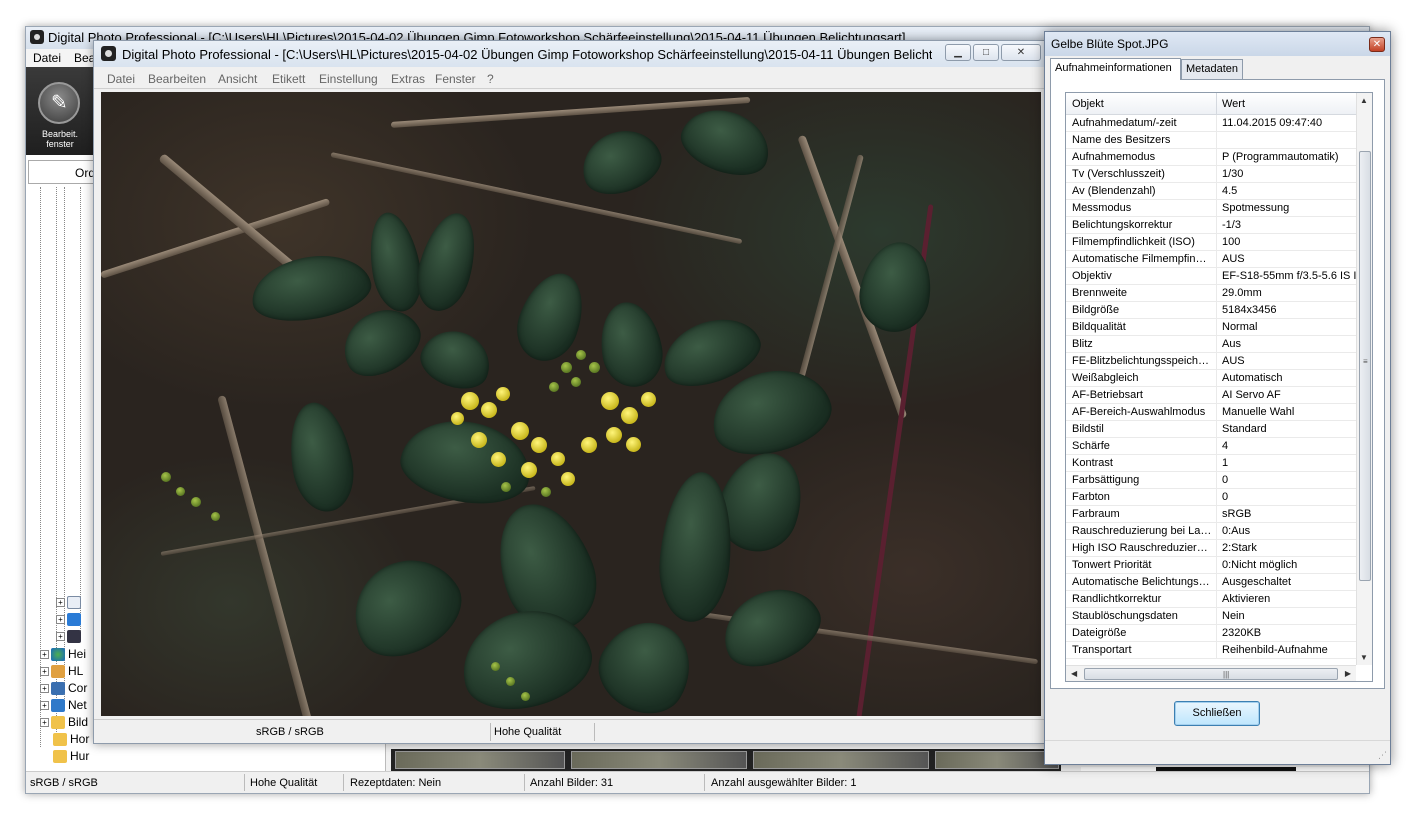 Image resolution: width=1418 pixels, height=820 pixels. What do you see at coordinates (396, 783) in the screenshot?
I see `status-recipe: Rezeptdaten: Nein` at bounding box center [396, 783].